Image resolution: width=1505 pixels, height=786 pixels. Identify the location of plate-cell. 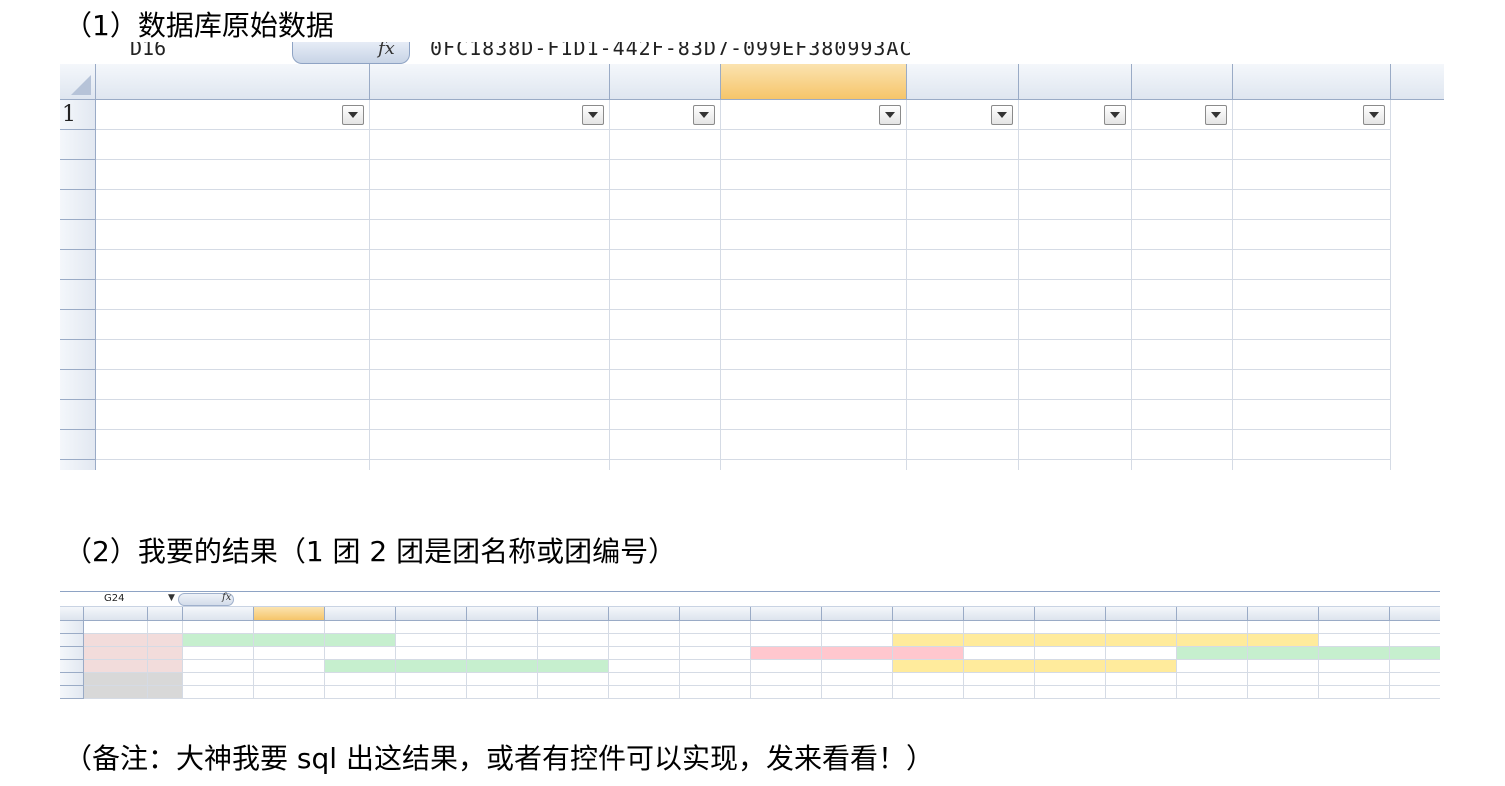
(116, 666).